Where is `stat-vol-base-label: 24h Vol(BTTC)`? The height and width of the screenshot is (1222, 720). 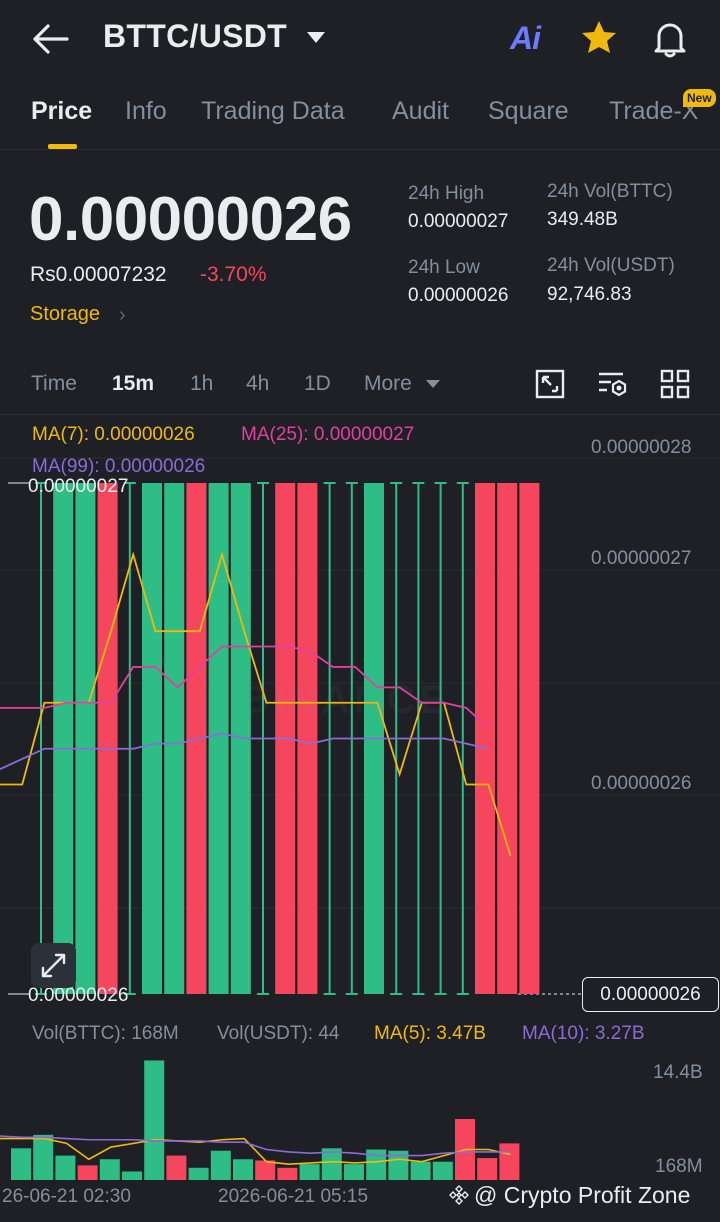 stat-vol-base-label: 24h Vol(BTTC) is located at coordinates (610, 191).